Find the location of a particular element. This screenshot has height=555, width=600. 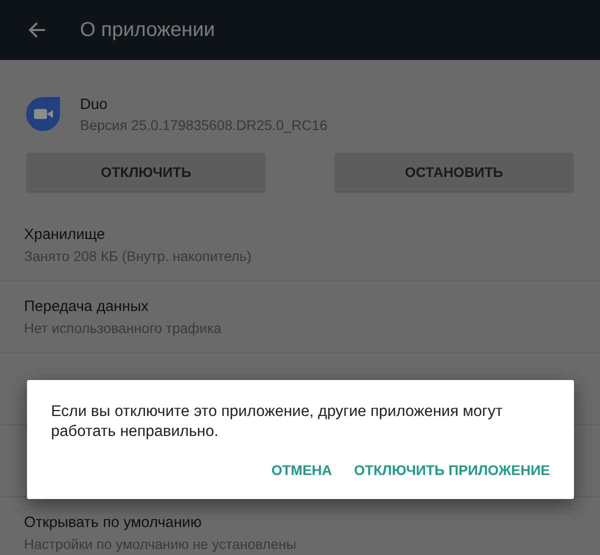

video-camera-icon is located at coordinates (43, 114).